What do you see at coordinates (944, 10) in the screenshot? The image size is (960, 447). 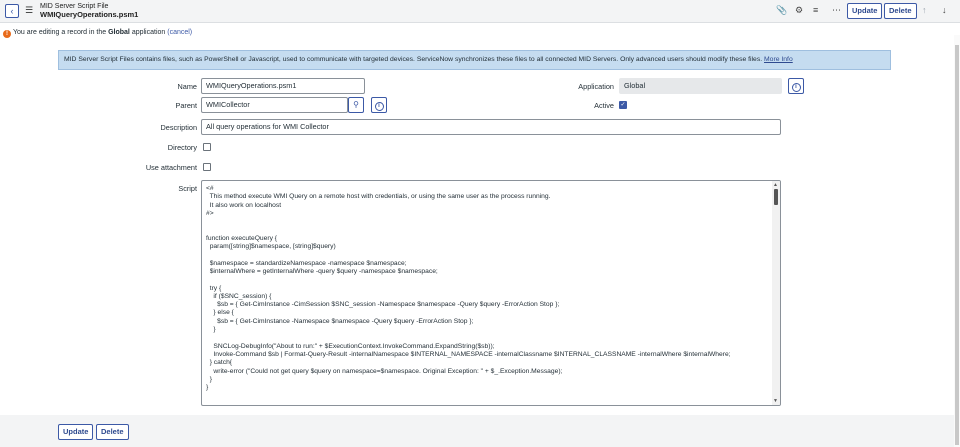 I see `arrow-down-icon: ↓` at bounding box center [944, 10].